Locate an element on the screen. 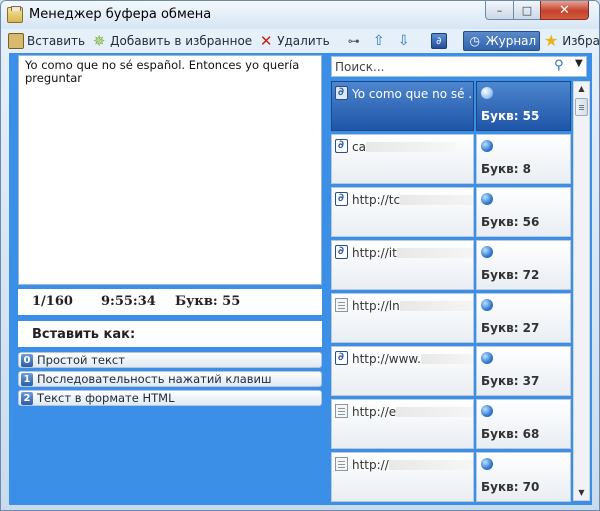 Image resolution: width=600 pixels, height=511 pixels. history-item-char-count: Букв: 37 is located at coordinates (510, 381).